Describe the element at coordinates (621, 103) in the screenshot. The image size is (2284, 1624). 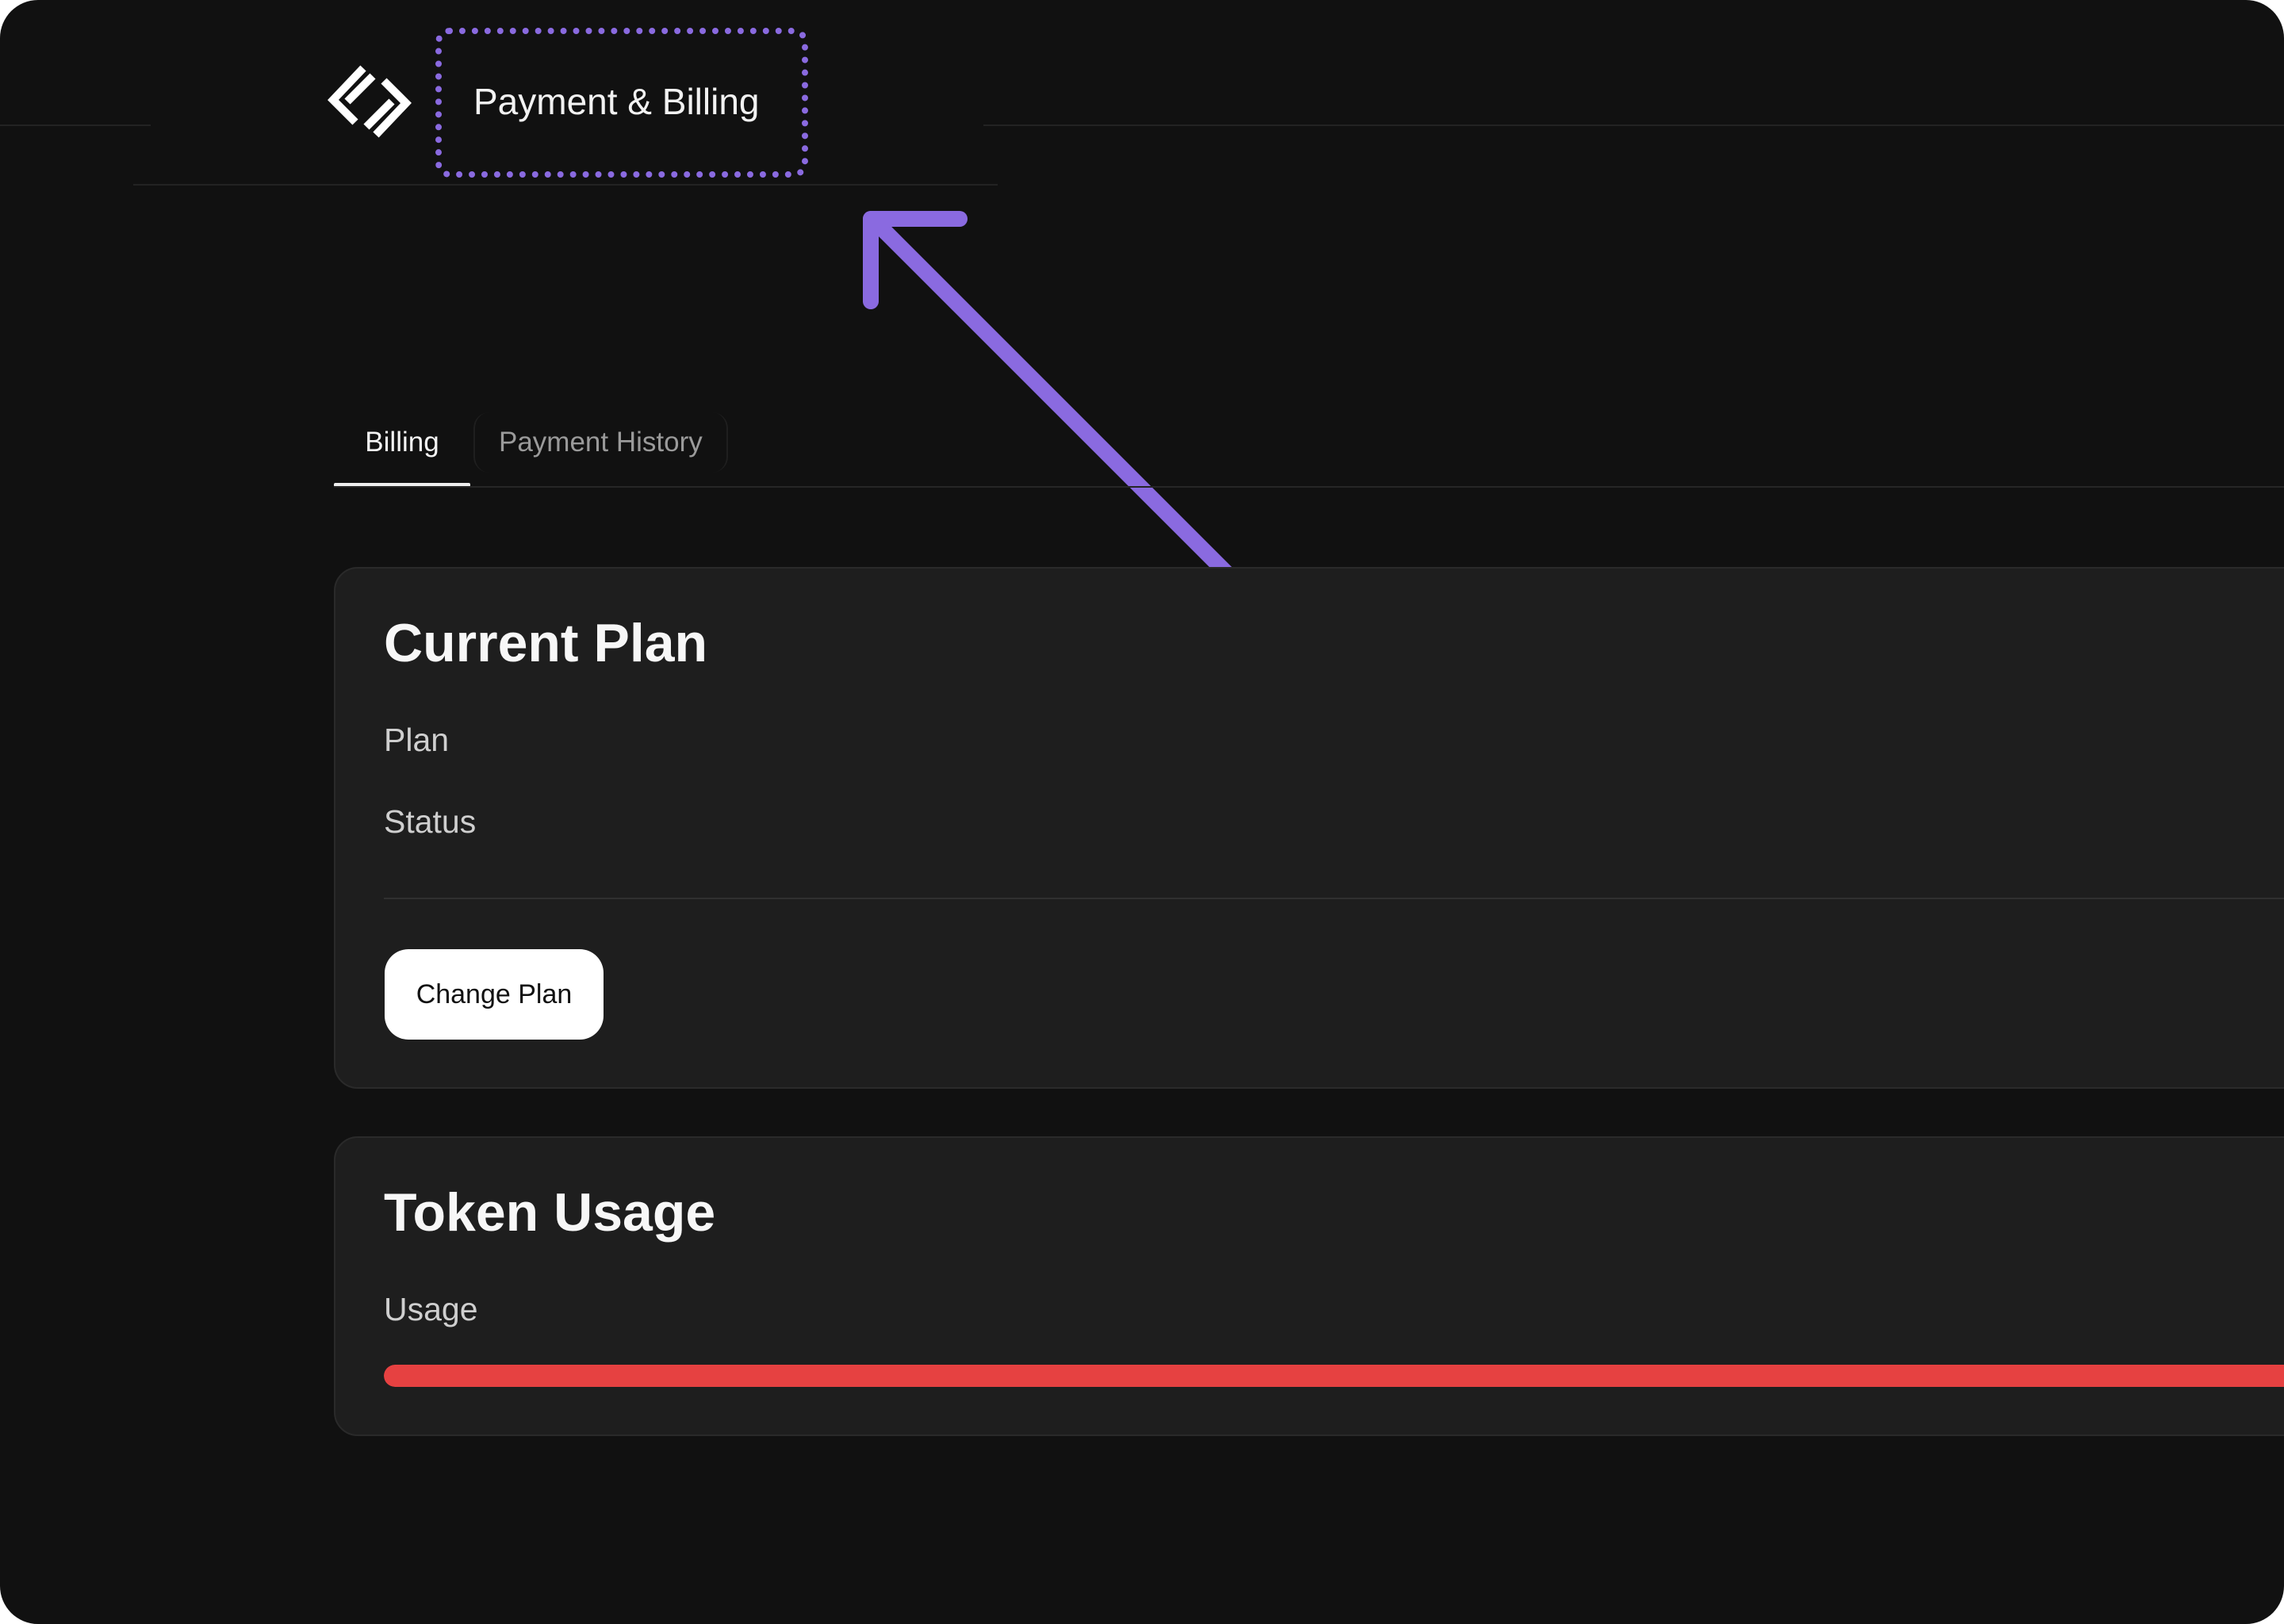
I see `highlight-annotation-box` at that location.